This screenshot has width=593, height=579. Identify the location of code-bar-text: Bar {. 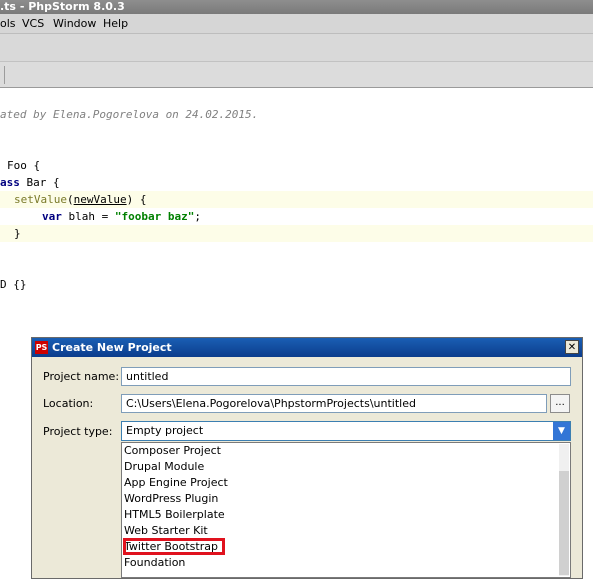
(39, 182).